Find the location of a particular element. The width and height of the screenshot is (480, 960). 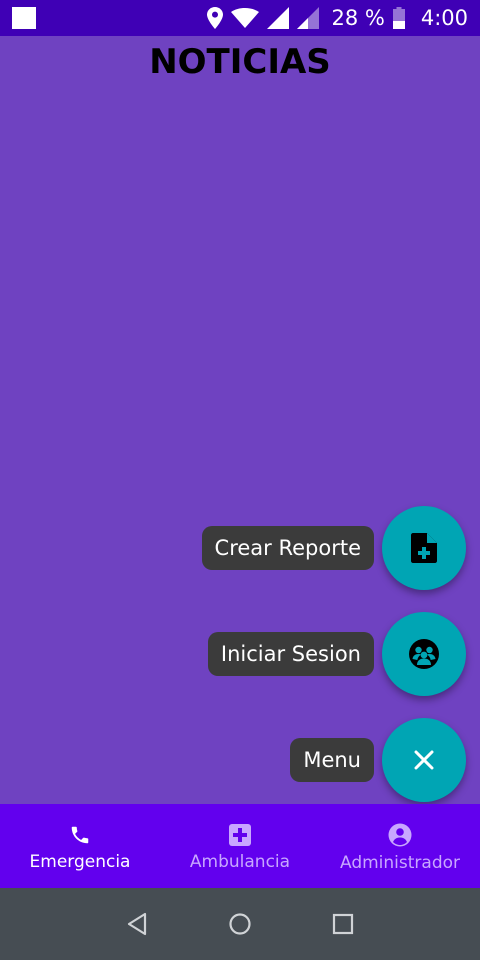

add-document-icon is located at coordinates (424, 548).